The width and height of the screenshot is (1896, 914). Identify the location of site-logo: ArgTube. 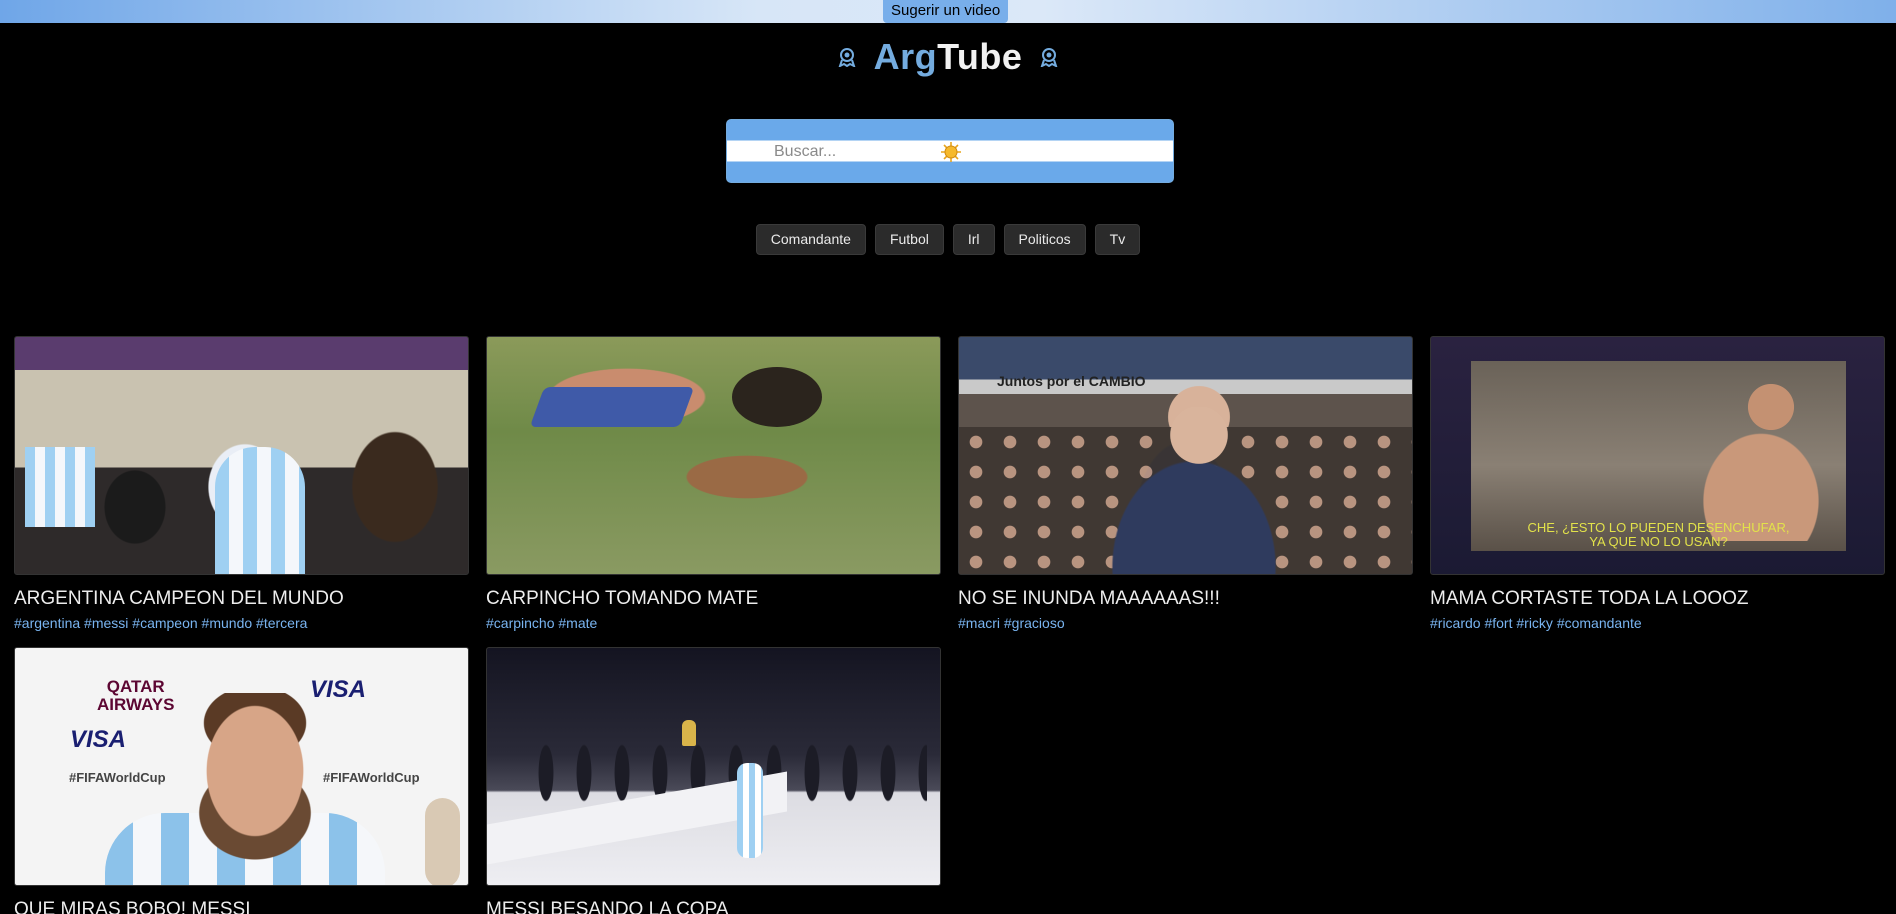
(948, 57).